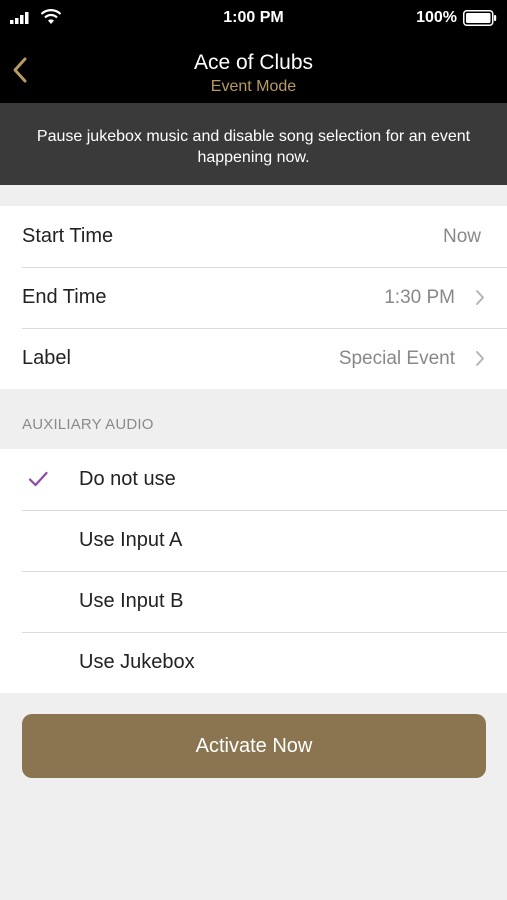 The width and height of the screenshot is (507, 900). Describe the element at coordinates (253, 540) in the screenshot. I see `aux-option-input-a: Use Input A` at that location.